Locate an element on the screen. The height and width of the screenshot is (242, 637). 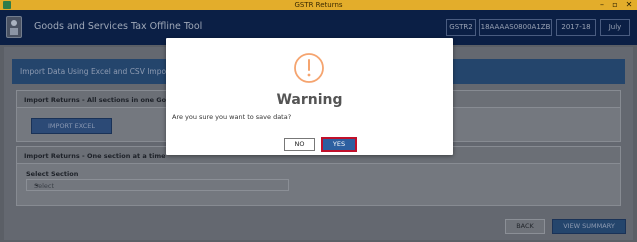
chevron-down-icon: ⌄ is located at coordinates (37, 184).